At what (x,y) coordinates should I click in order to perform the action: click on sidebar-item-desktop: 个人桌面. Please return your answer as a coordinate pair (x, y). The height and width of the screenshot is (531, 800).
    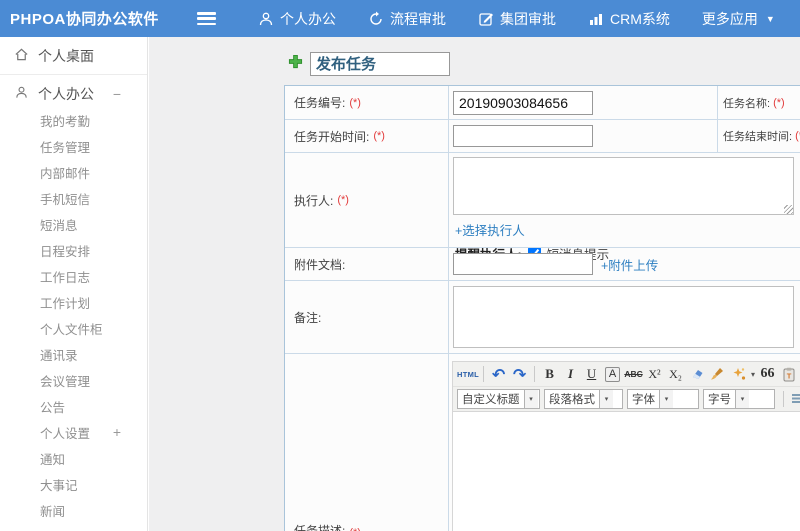
    Looking at the image, I should click on (73, 56).